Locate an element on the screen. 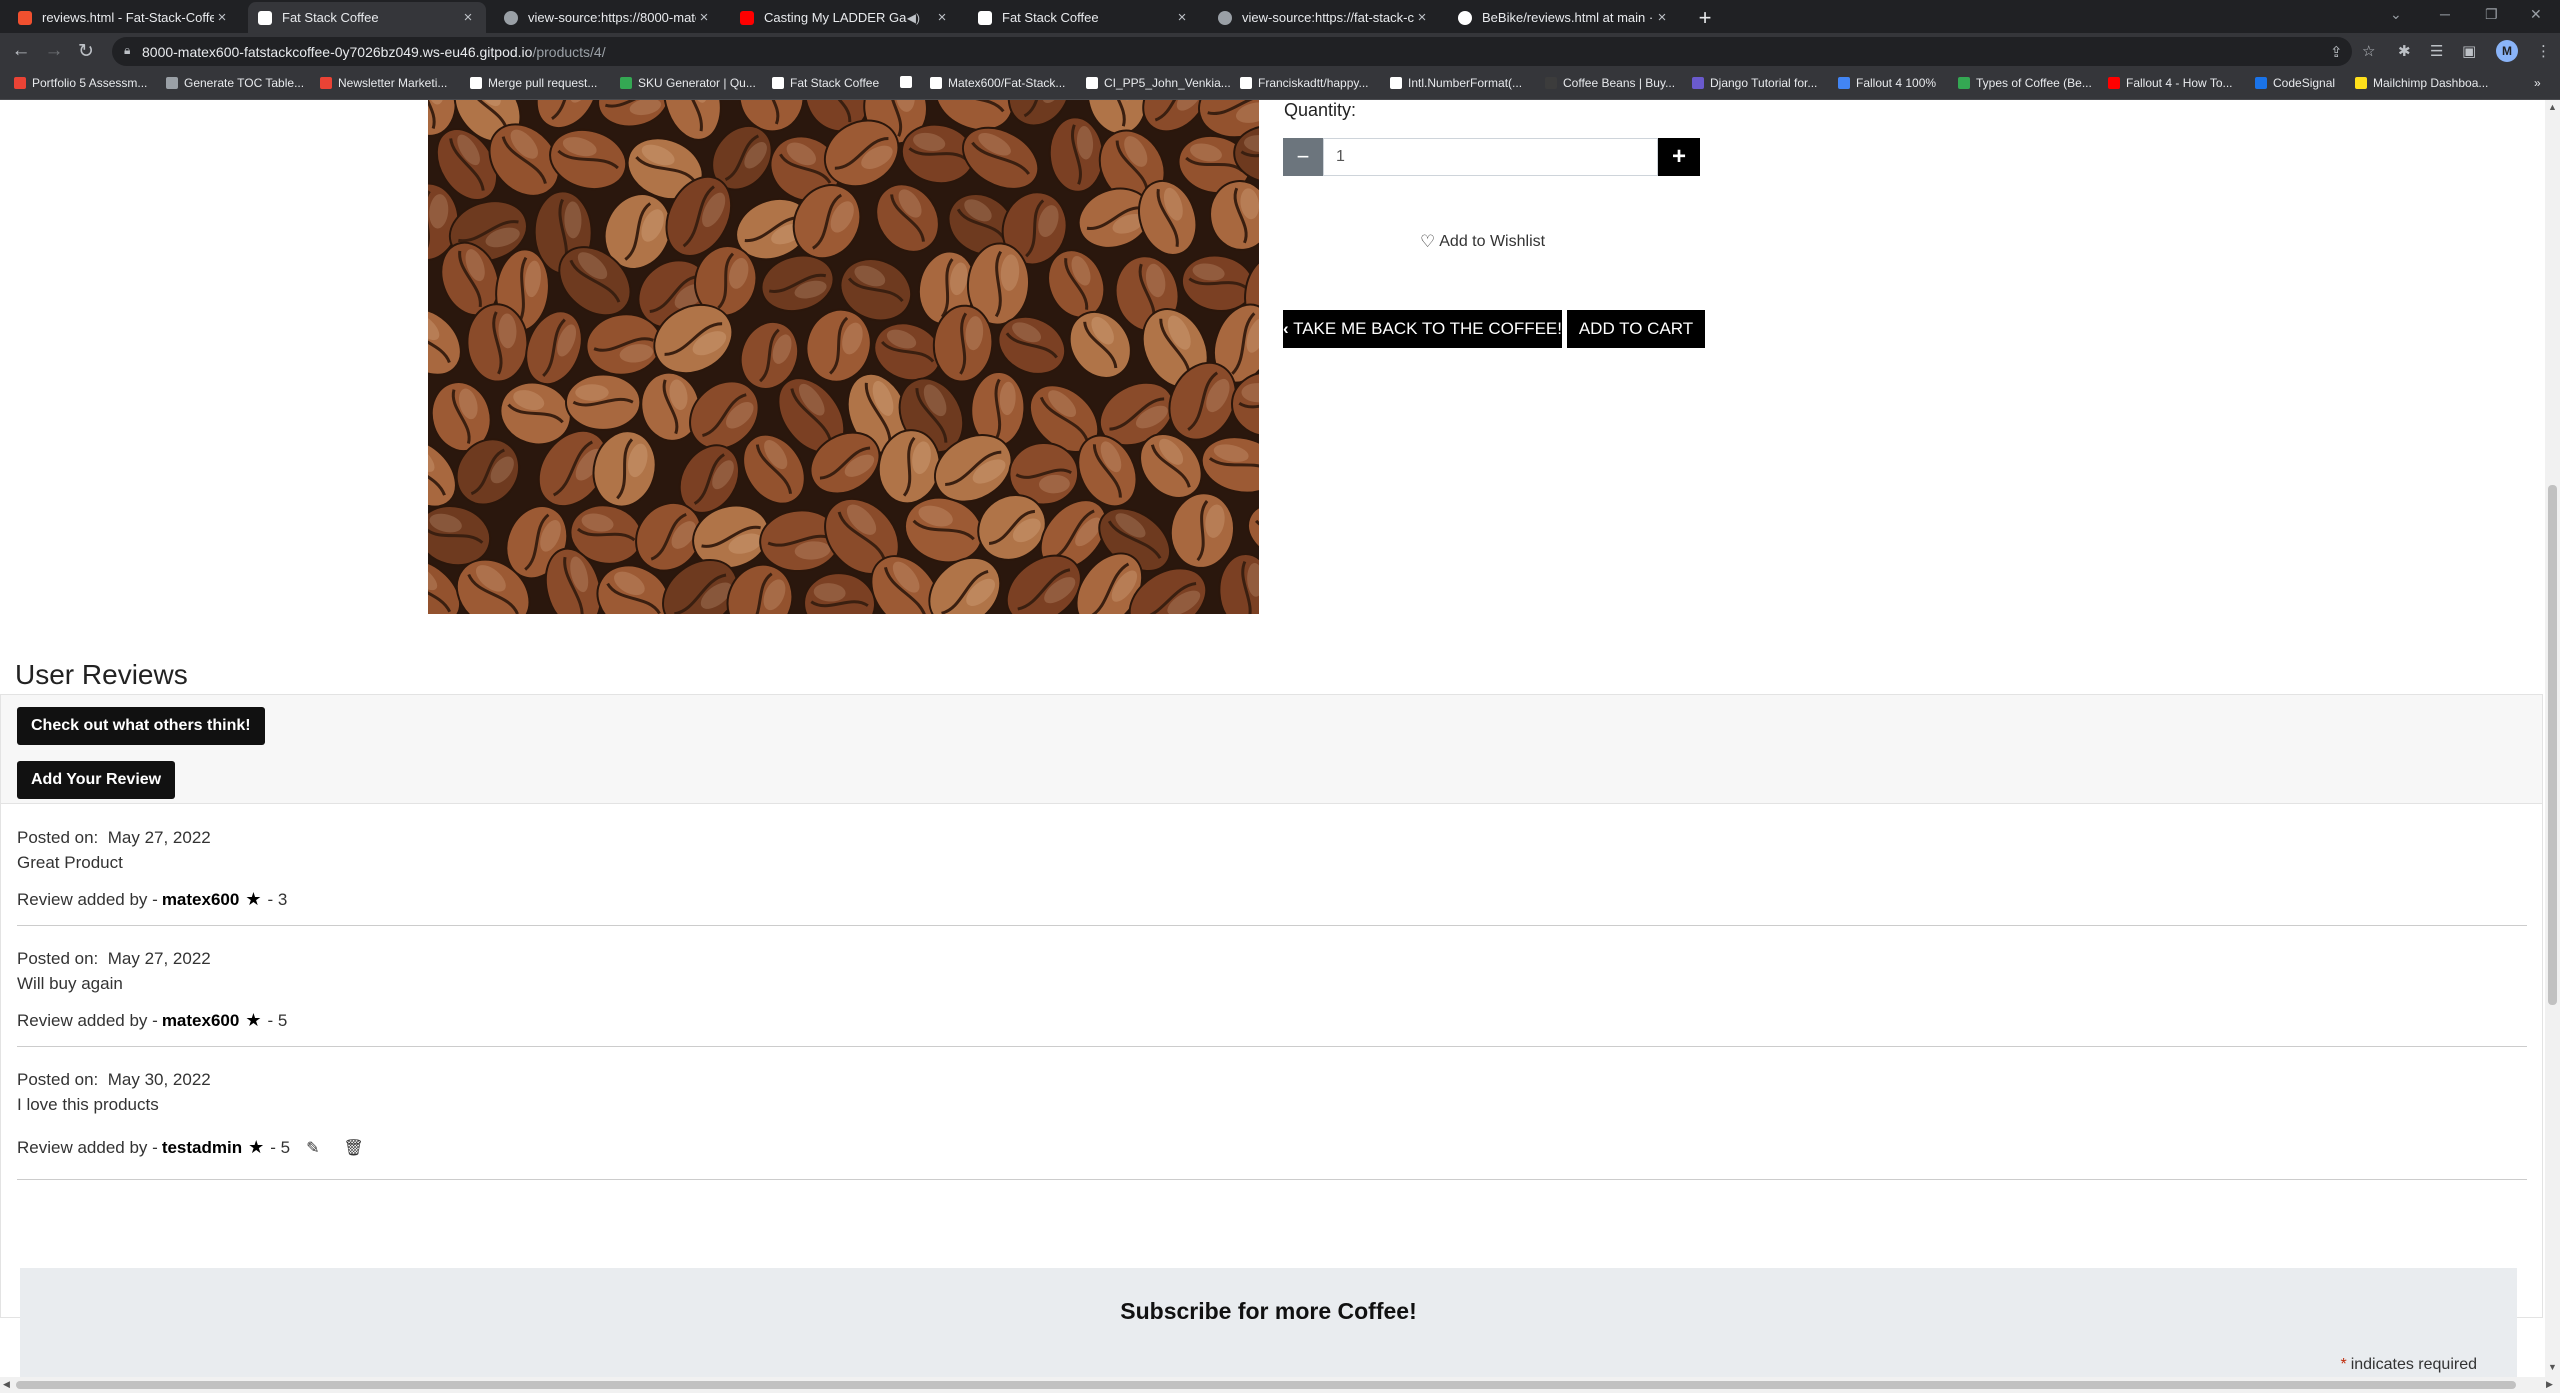 The image size is (2560, 1393). forward-arrow-icon: → is located at coordinates (54, 51).